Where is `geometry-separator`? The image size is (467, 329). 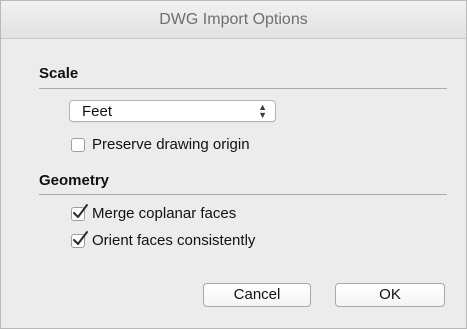 geometry-separator is located at coordinates (243, 194).